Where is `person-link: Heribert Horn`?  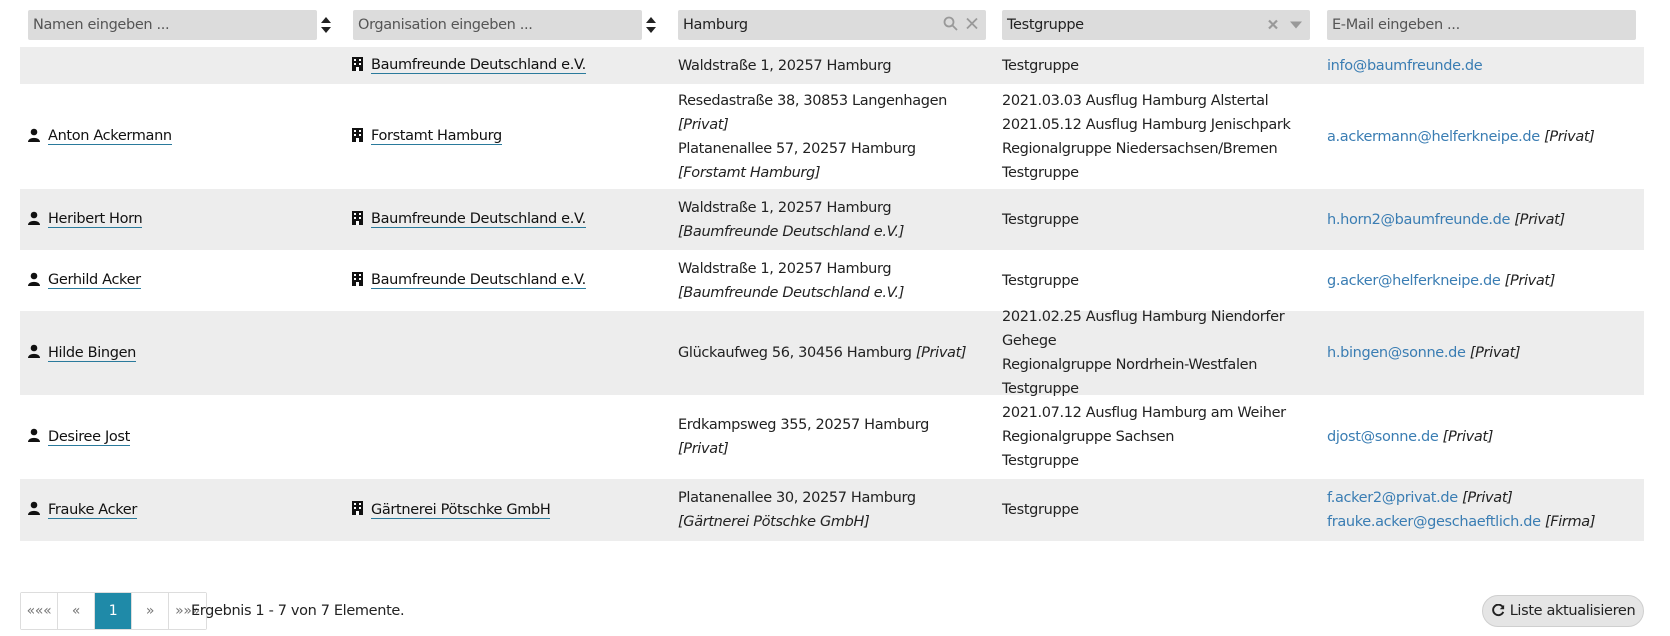 person-link: Heribert Horn is located at coordinates (95, 219).